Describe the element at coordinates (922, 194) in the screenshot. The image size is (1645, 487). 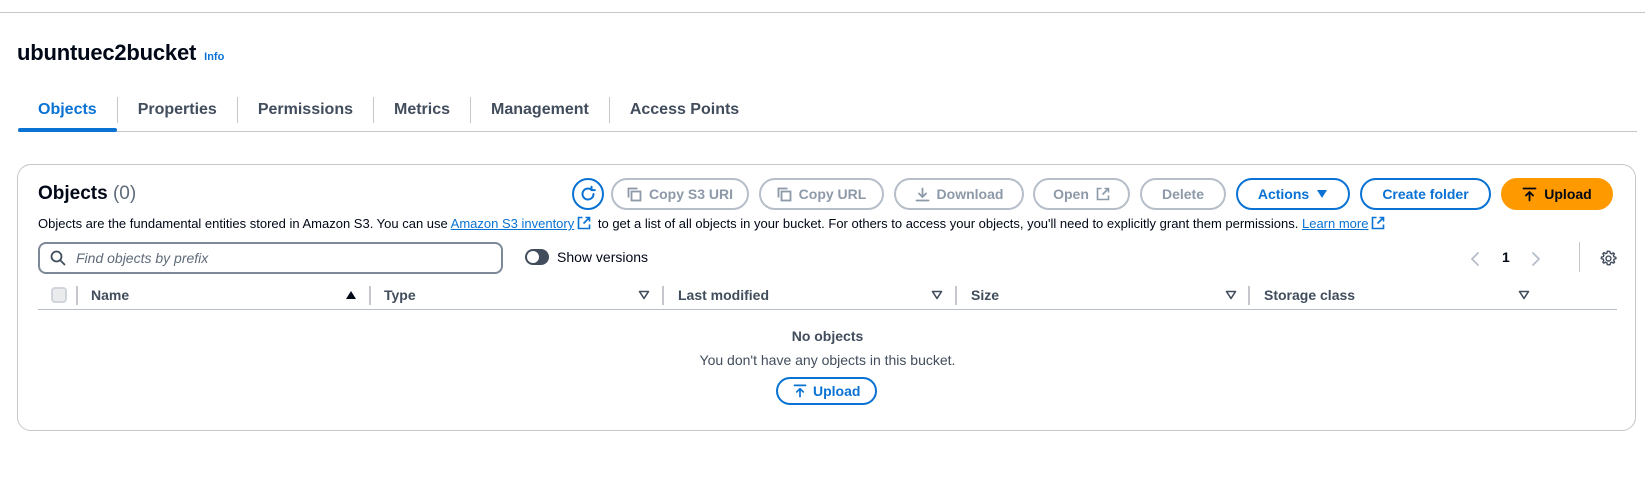
I see `download-icon` at that location.